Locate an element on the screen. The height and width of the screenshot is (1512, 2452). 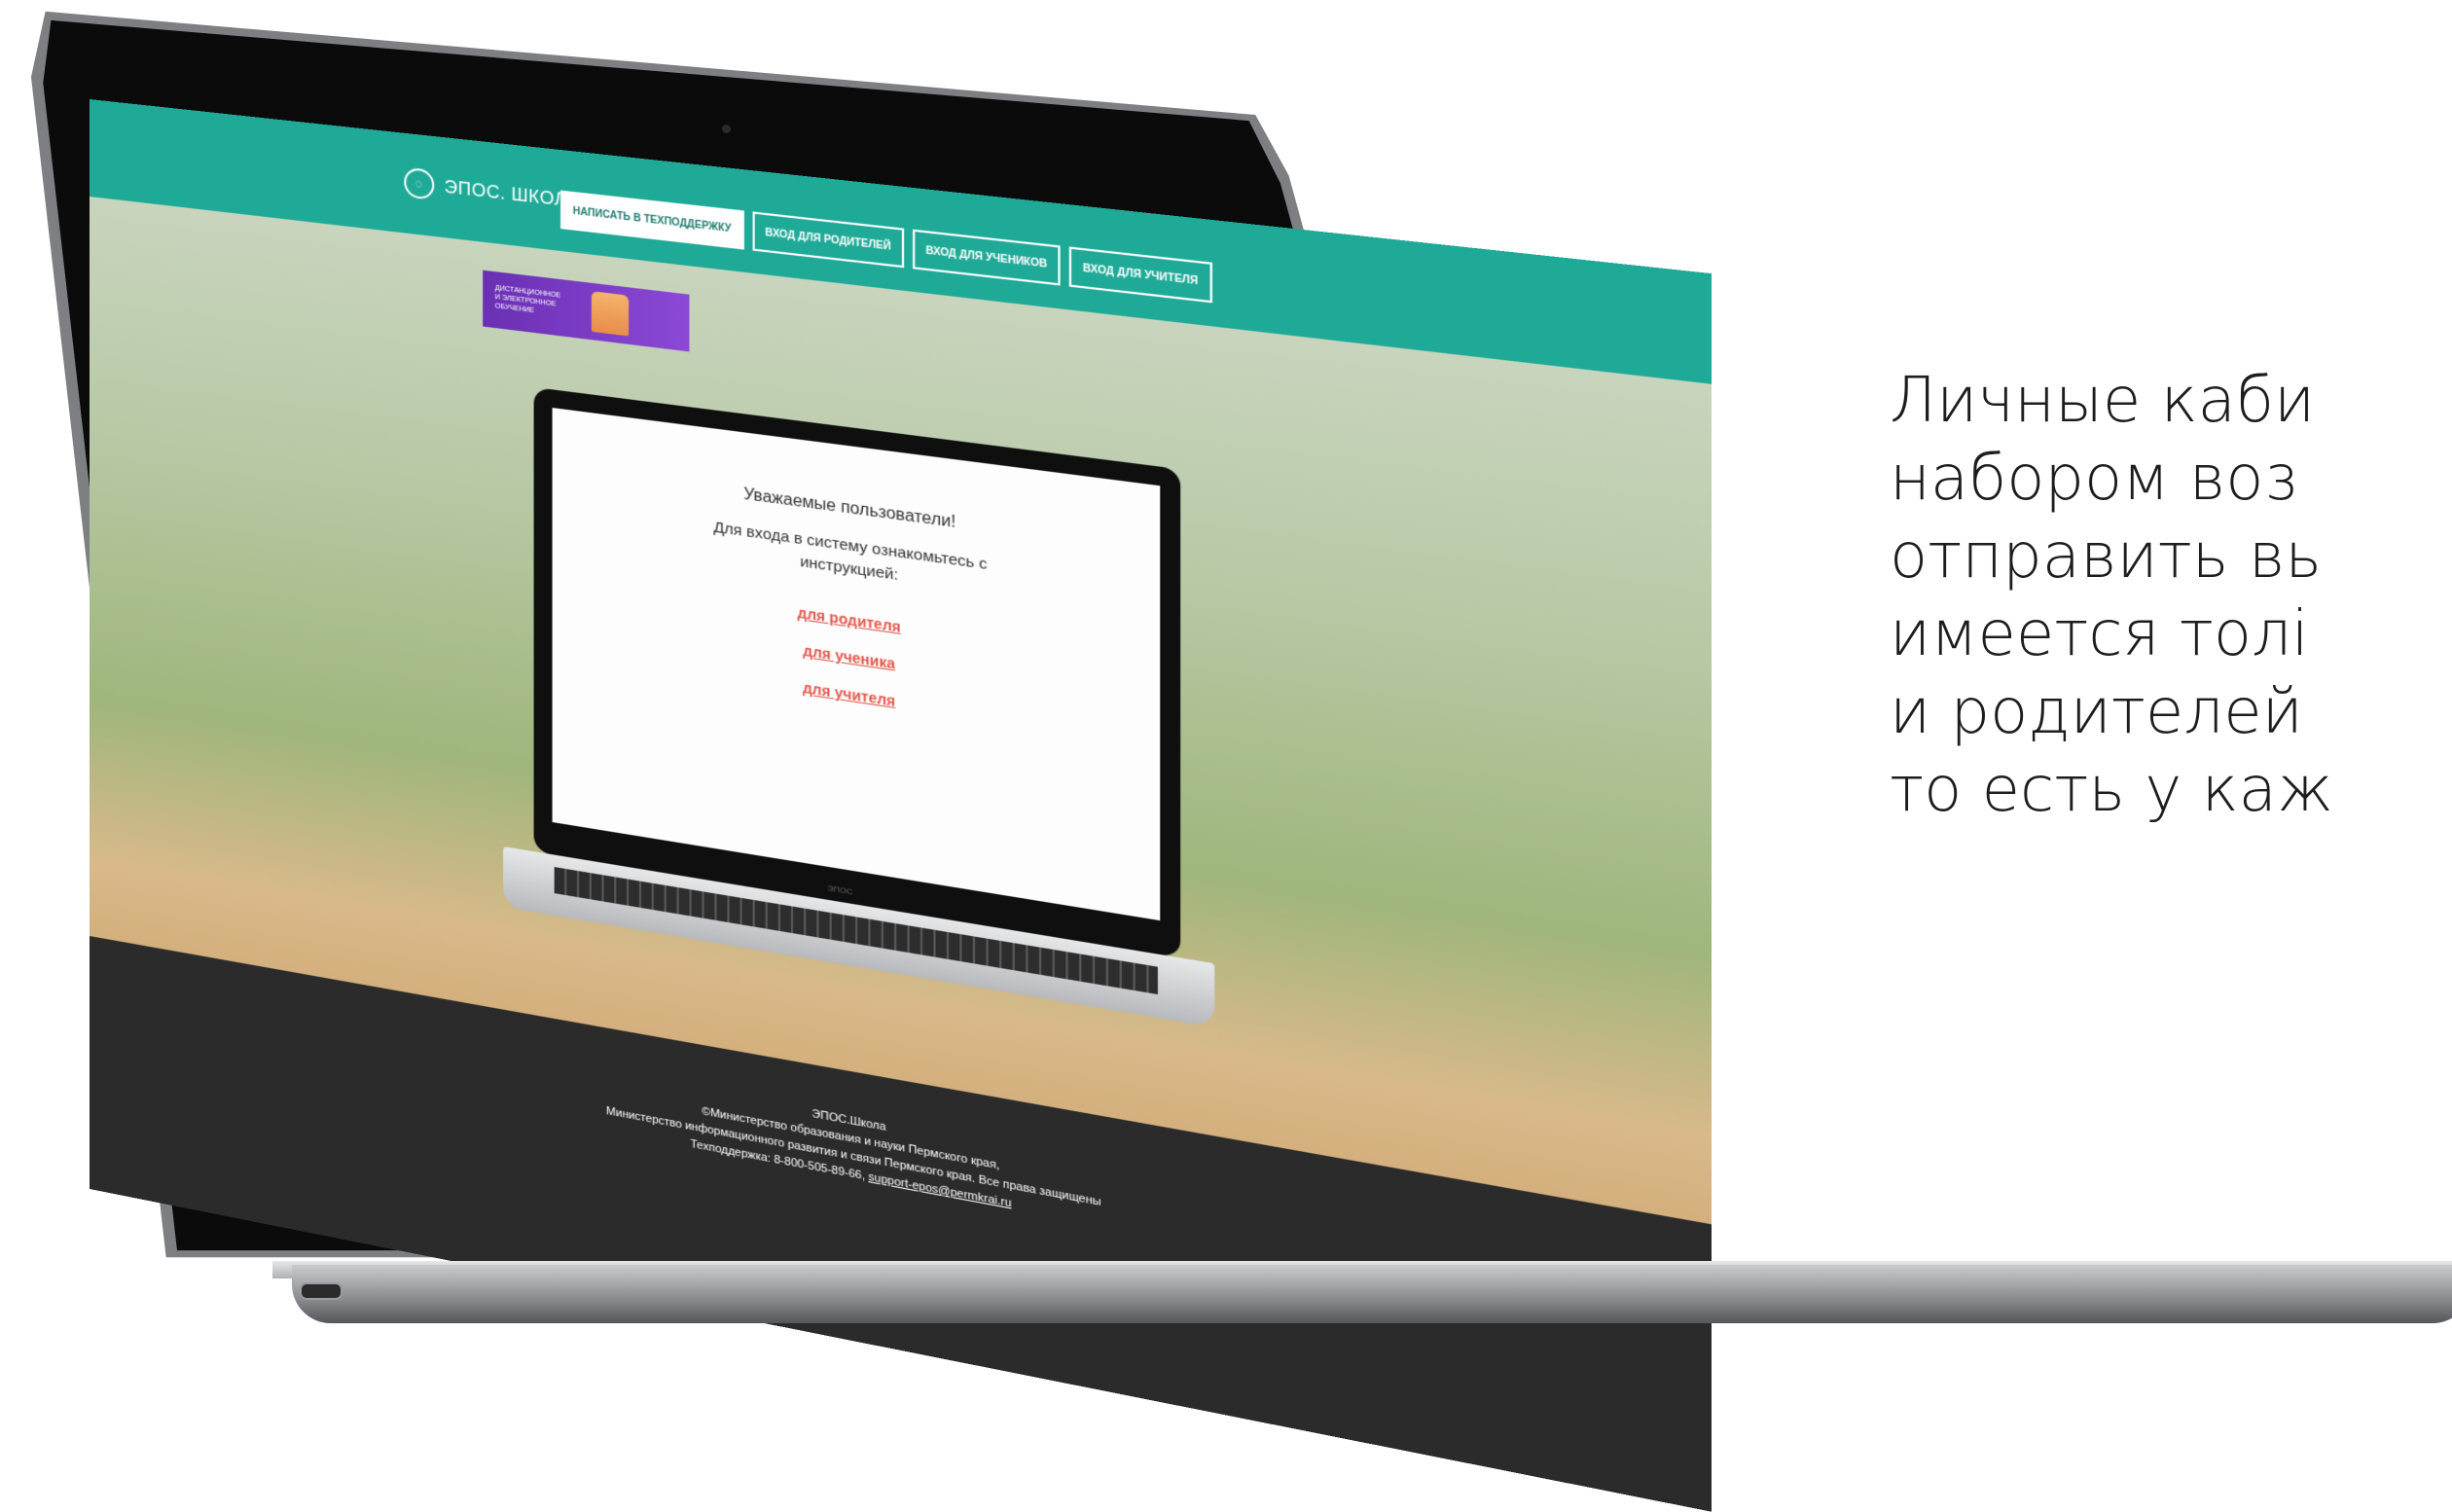
banner-illustration is located at coordinates (610, 314).